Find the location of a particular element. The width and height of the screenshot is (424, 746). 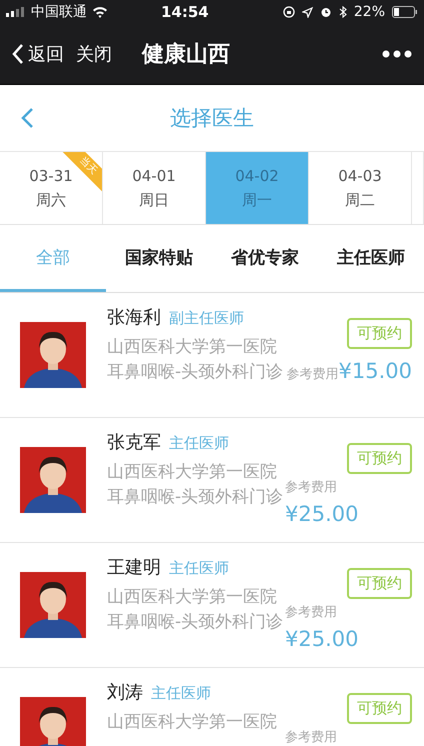

battery-percent: 22% is located at coordinates (369, 12).